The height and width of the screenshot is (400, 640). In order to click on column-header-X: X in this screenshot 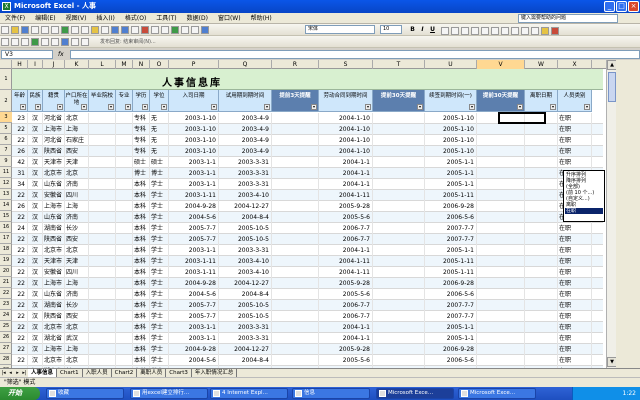, I will do `click(575, 64)`.